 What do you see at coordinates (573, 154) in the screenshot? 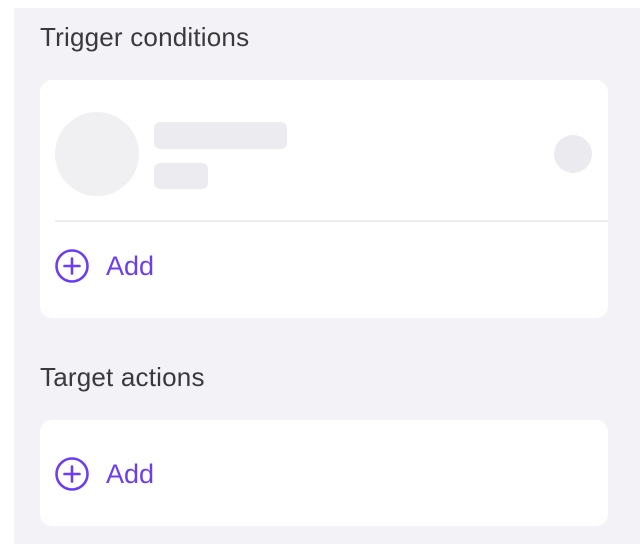
I see `skeleton-status-dot` at bounding box center [573, 154].